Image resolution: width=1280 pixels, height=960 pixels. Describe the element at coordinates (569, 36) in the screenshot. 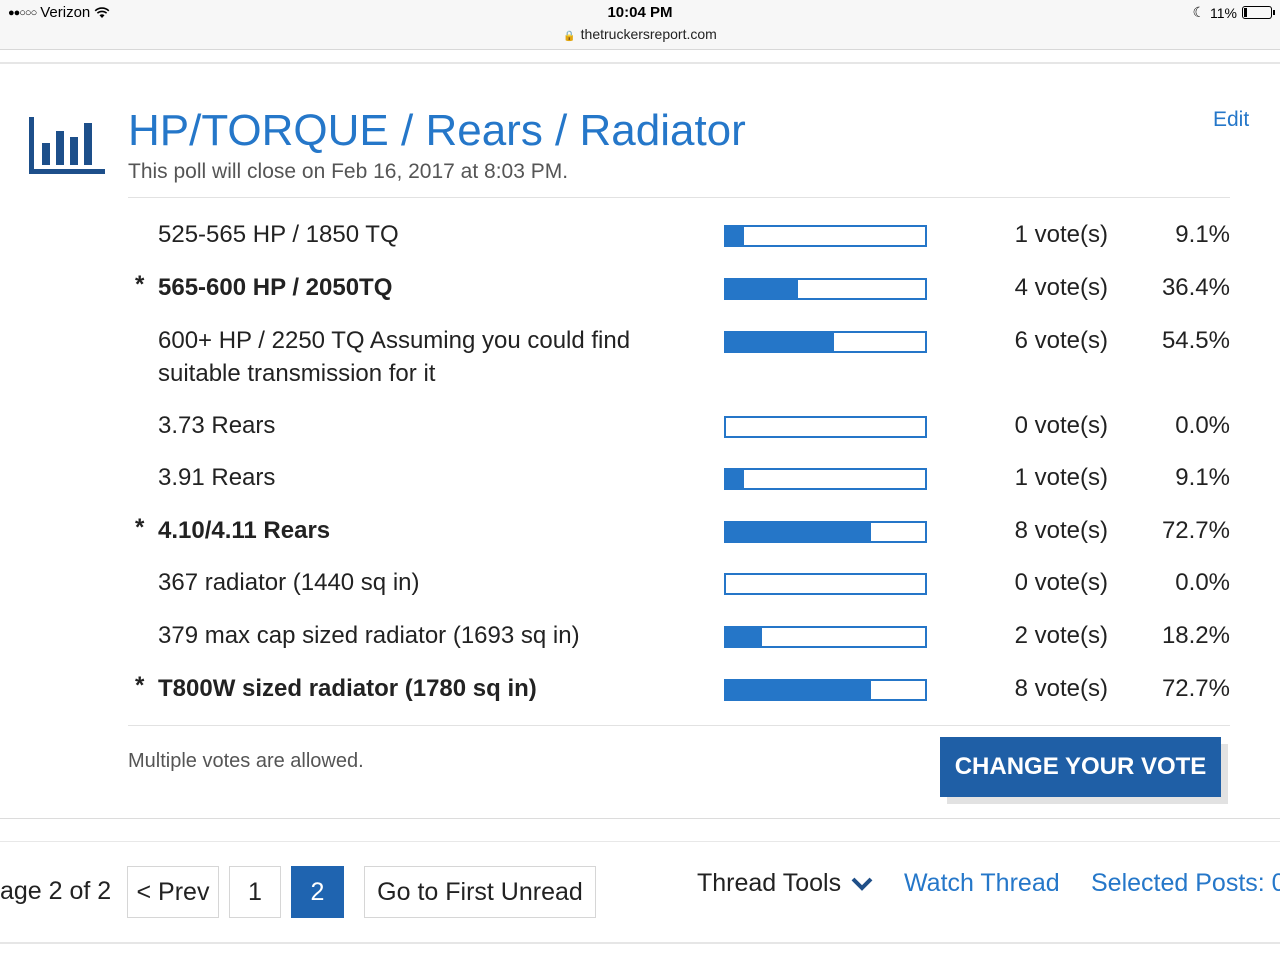

I see `lock-icon: 🔒` at that location.